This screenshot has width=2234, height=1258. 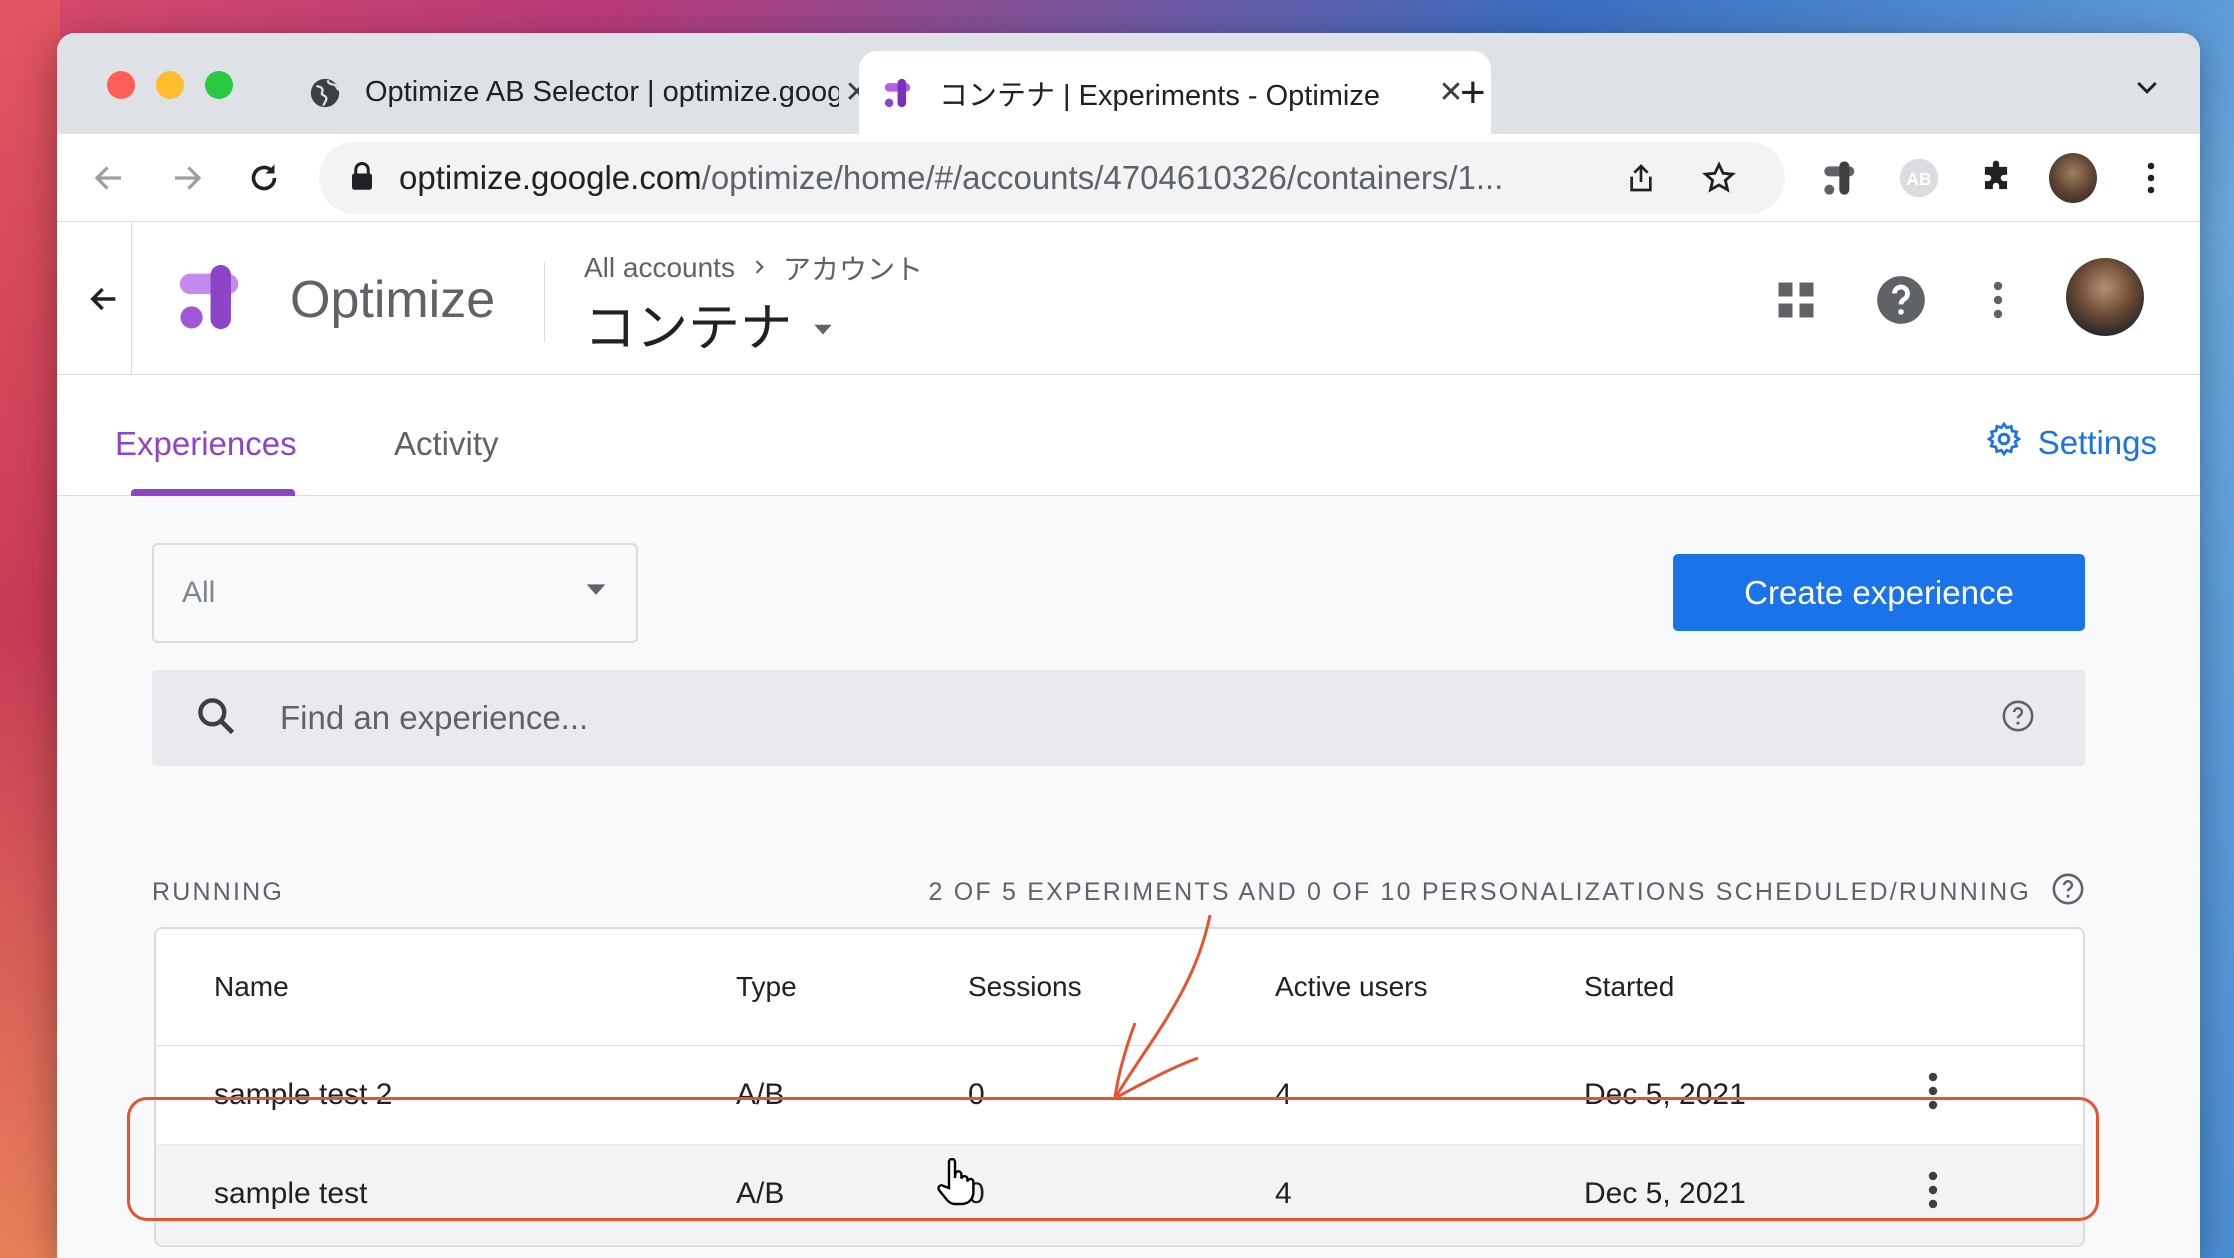 I want to click on column-header-started: Started, so click(x=1629, y=987).